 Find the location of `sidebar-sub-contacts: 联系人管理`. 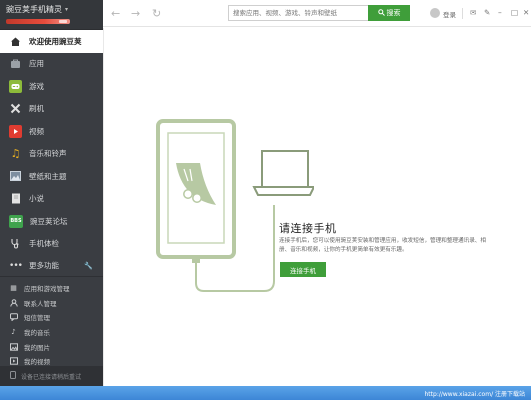

sidebar-sub-contacts: 联系人管理 is located at coordinates (51, 303).